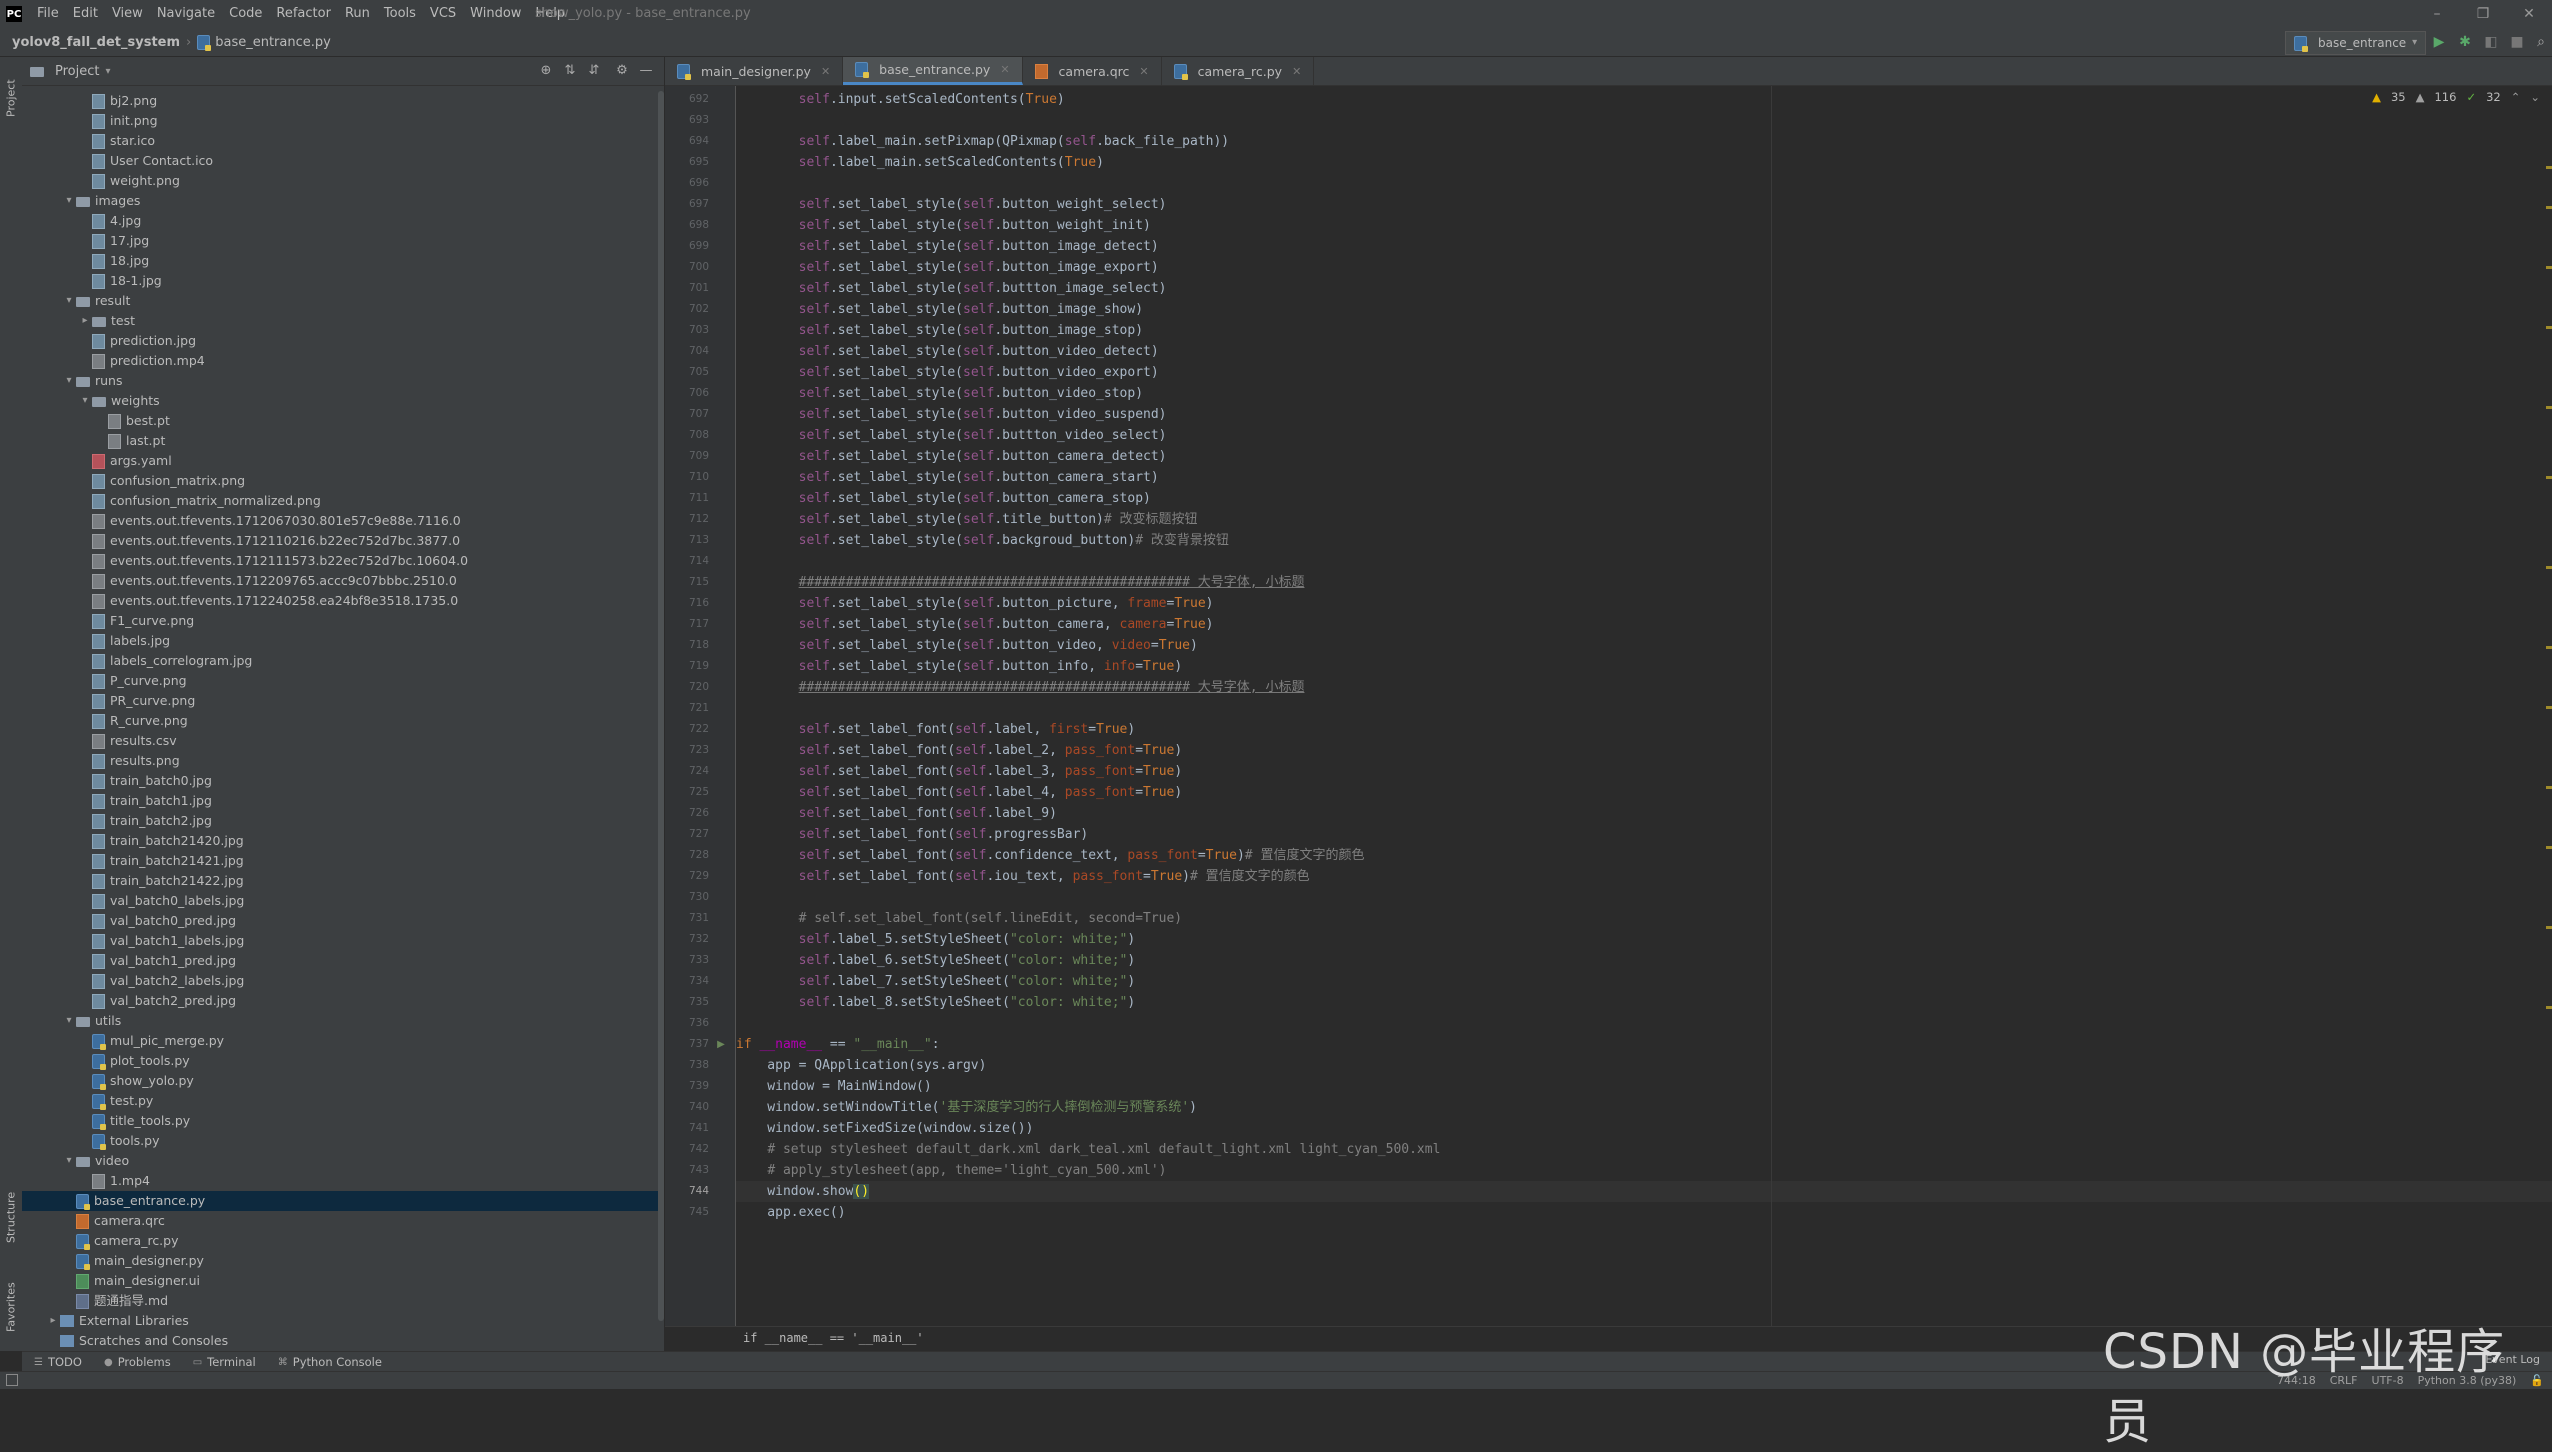  I want to click on tool-window-problems: ● Problems, so click(137, 1362).